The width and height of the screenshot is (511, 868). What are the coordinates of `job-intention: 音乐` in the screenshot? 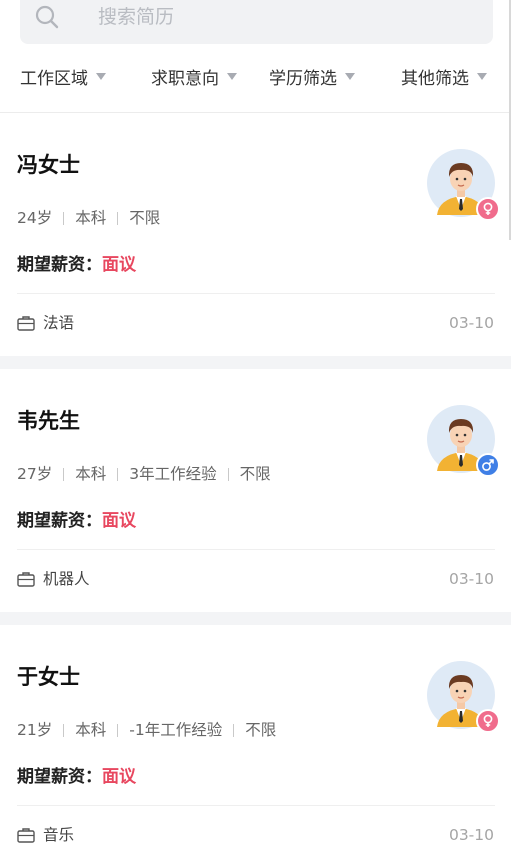 It's located at (45, 835).